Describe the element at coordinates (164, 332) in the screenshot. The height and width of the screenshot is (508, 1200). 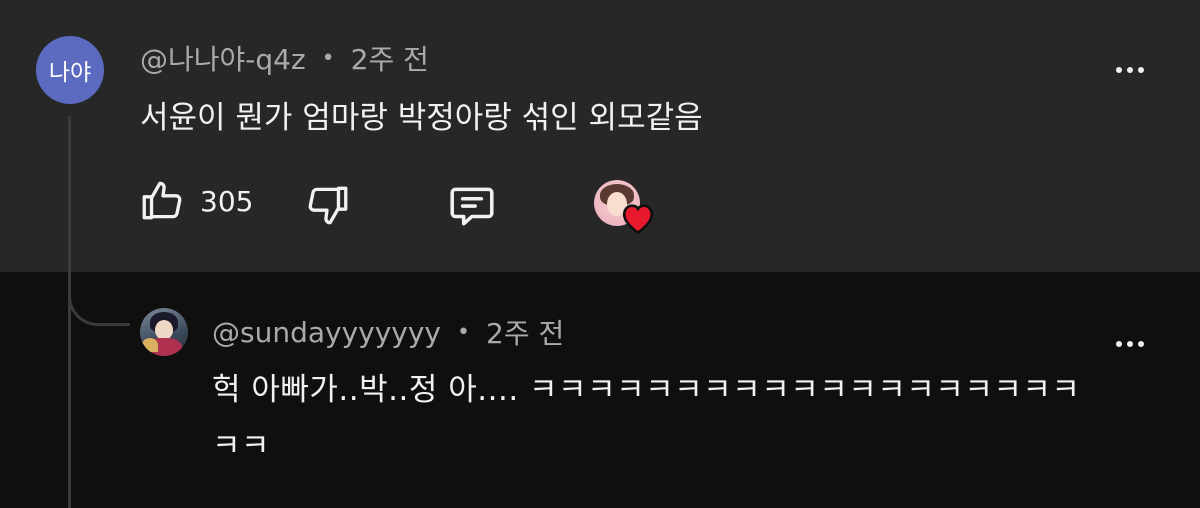
I see `reply-avatar` at that location.